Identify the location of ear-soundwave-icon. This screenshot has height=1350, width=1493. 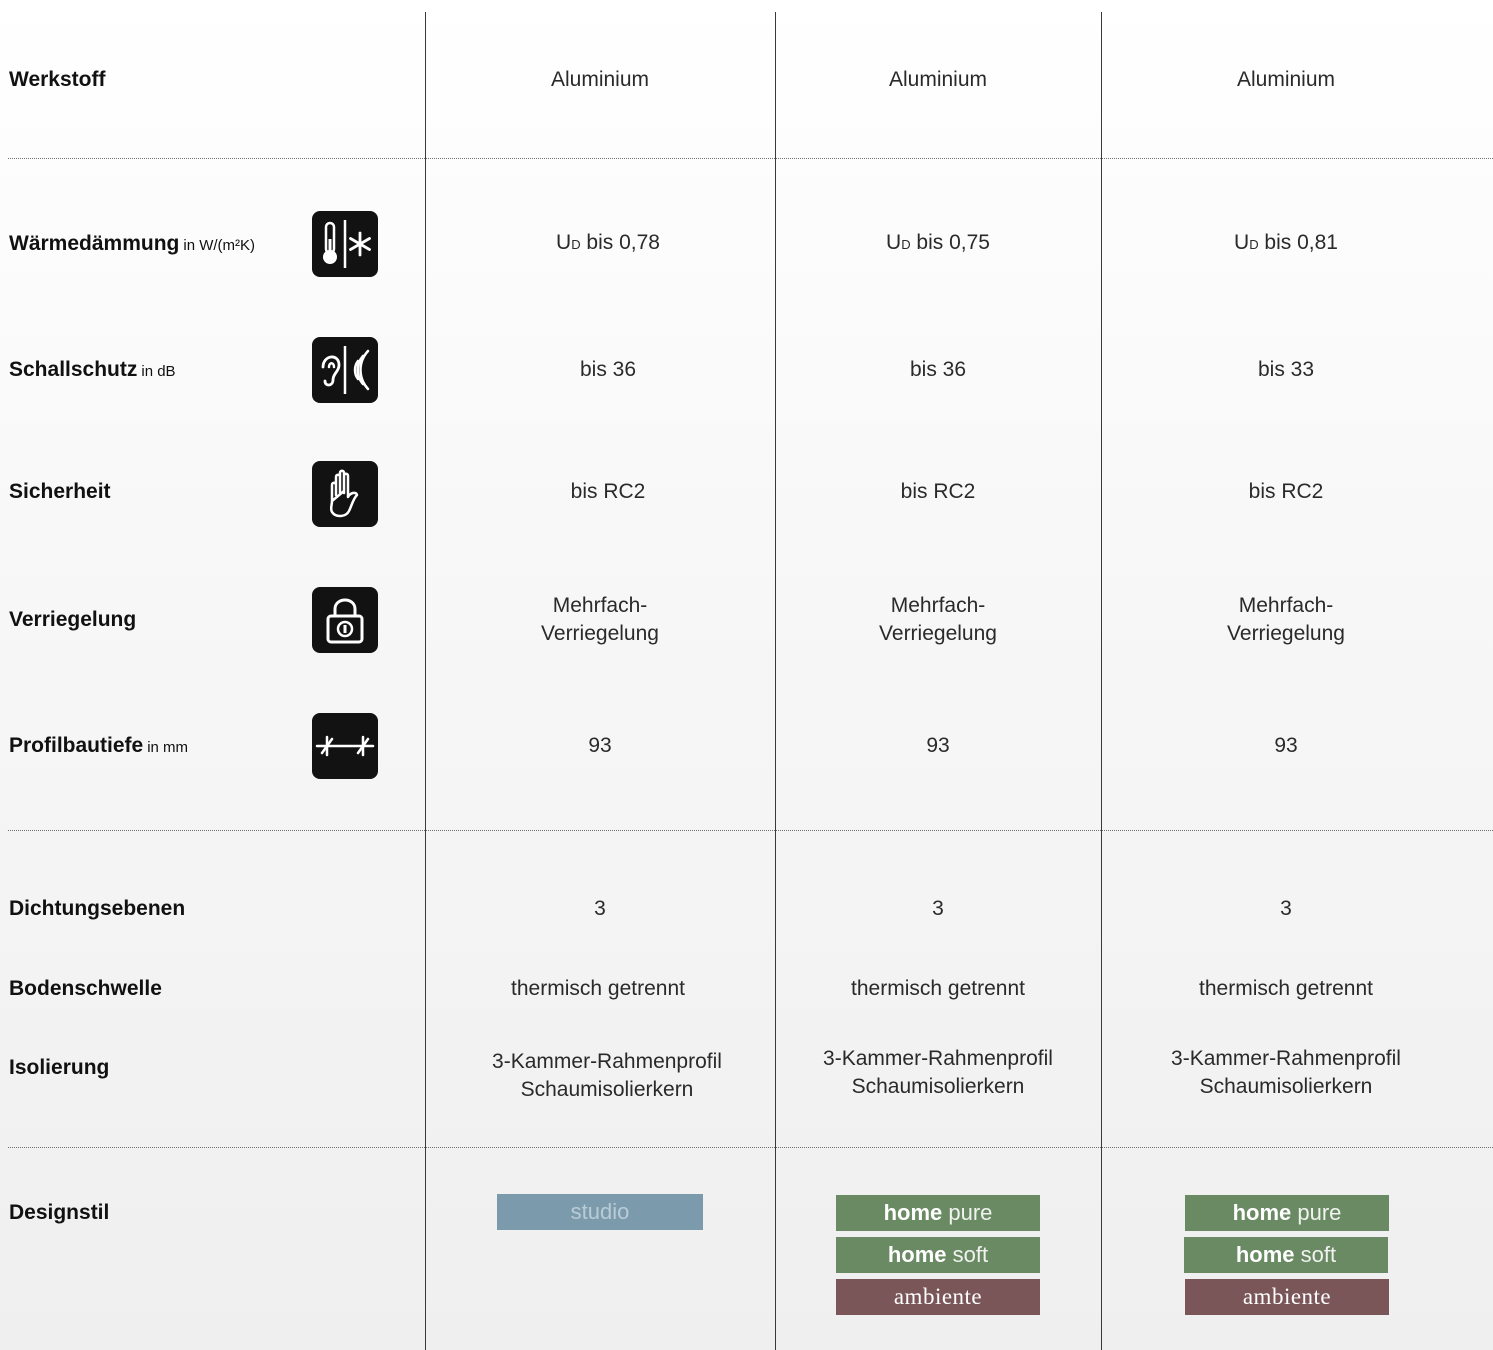
(345, 370).